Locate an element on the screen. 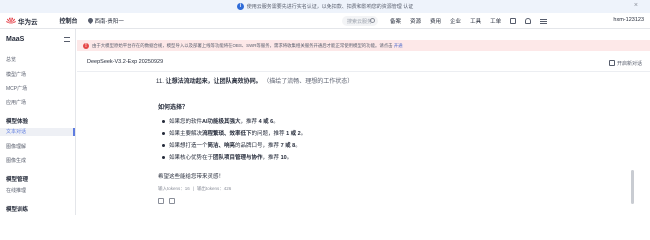  brand-logo: 华为云 is located at coordinates (22, 21).